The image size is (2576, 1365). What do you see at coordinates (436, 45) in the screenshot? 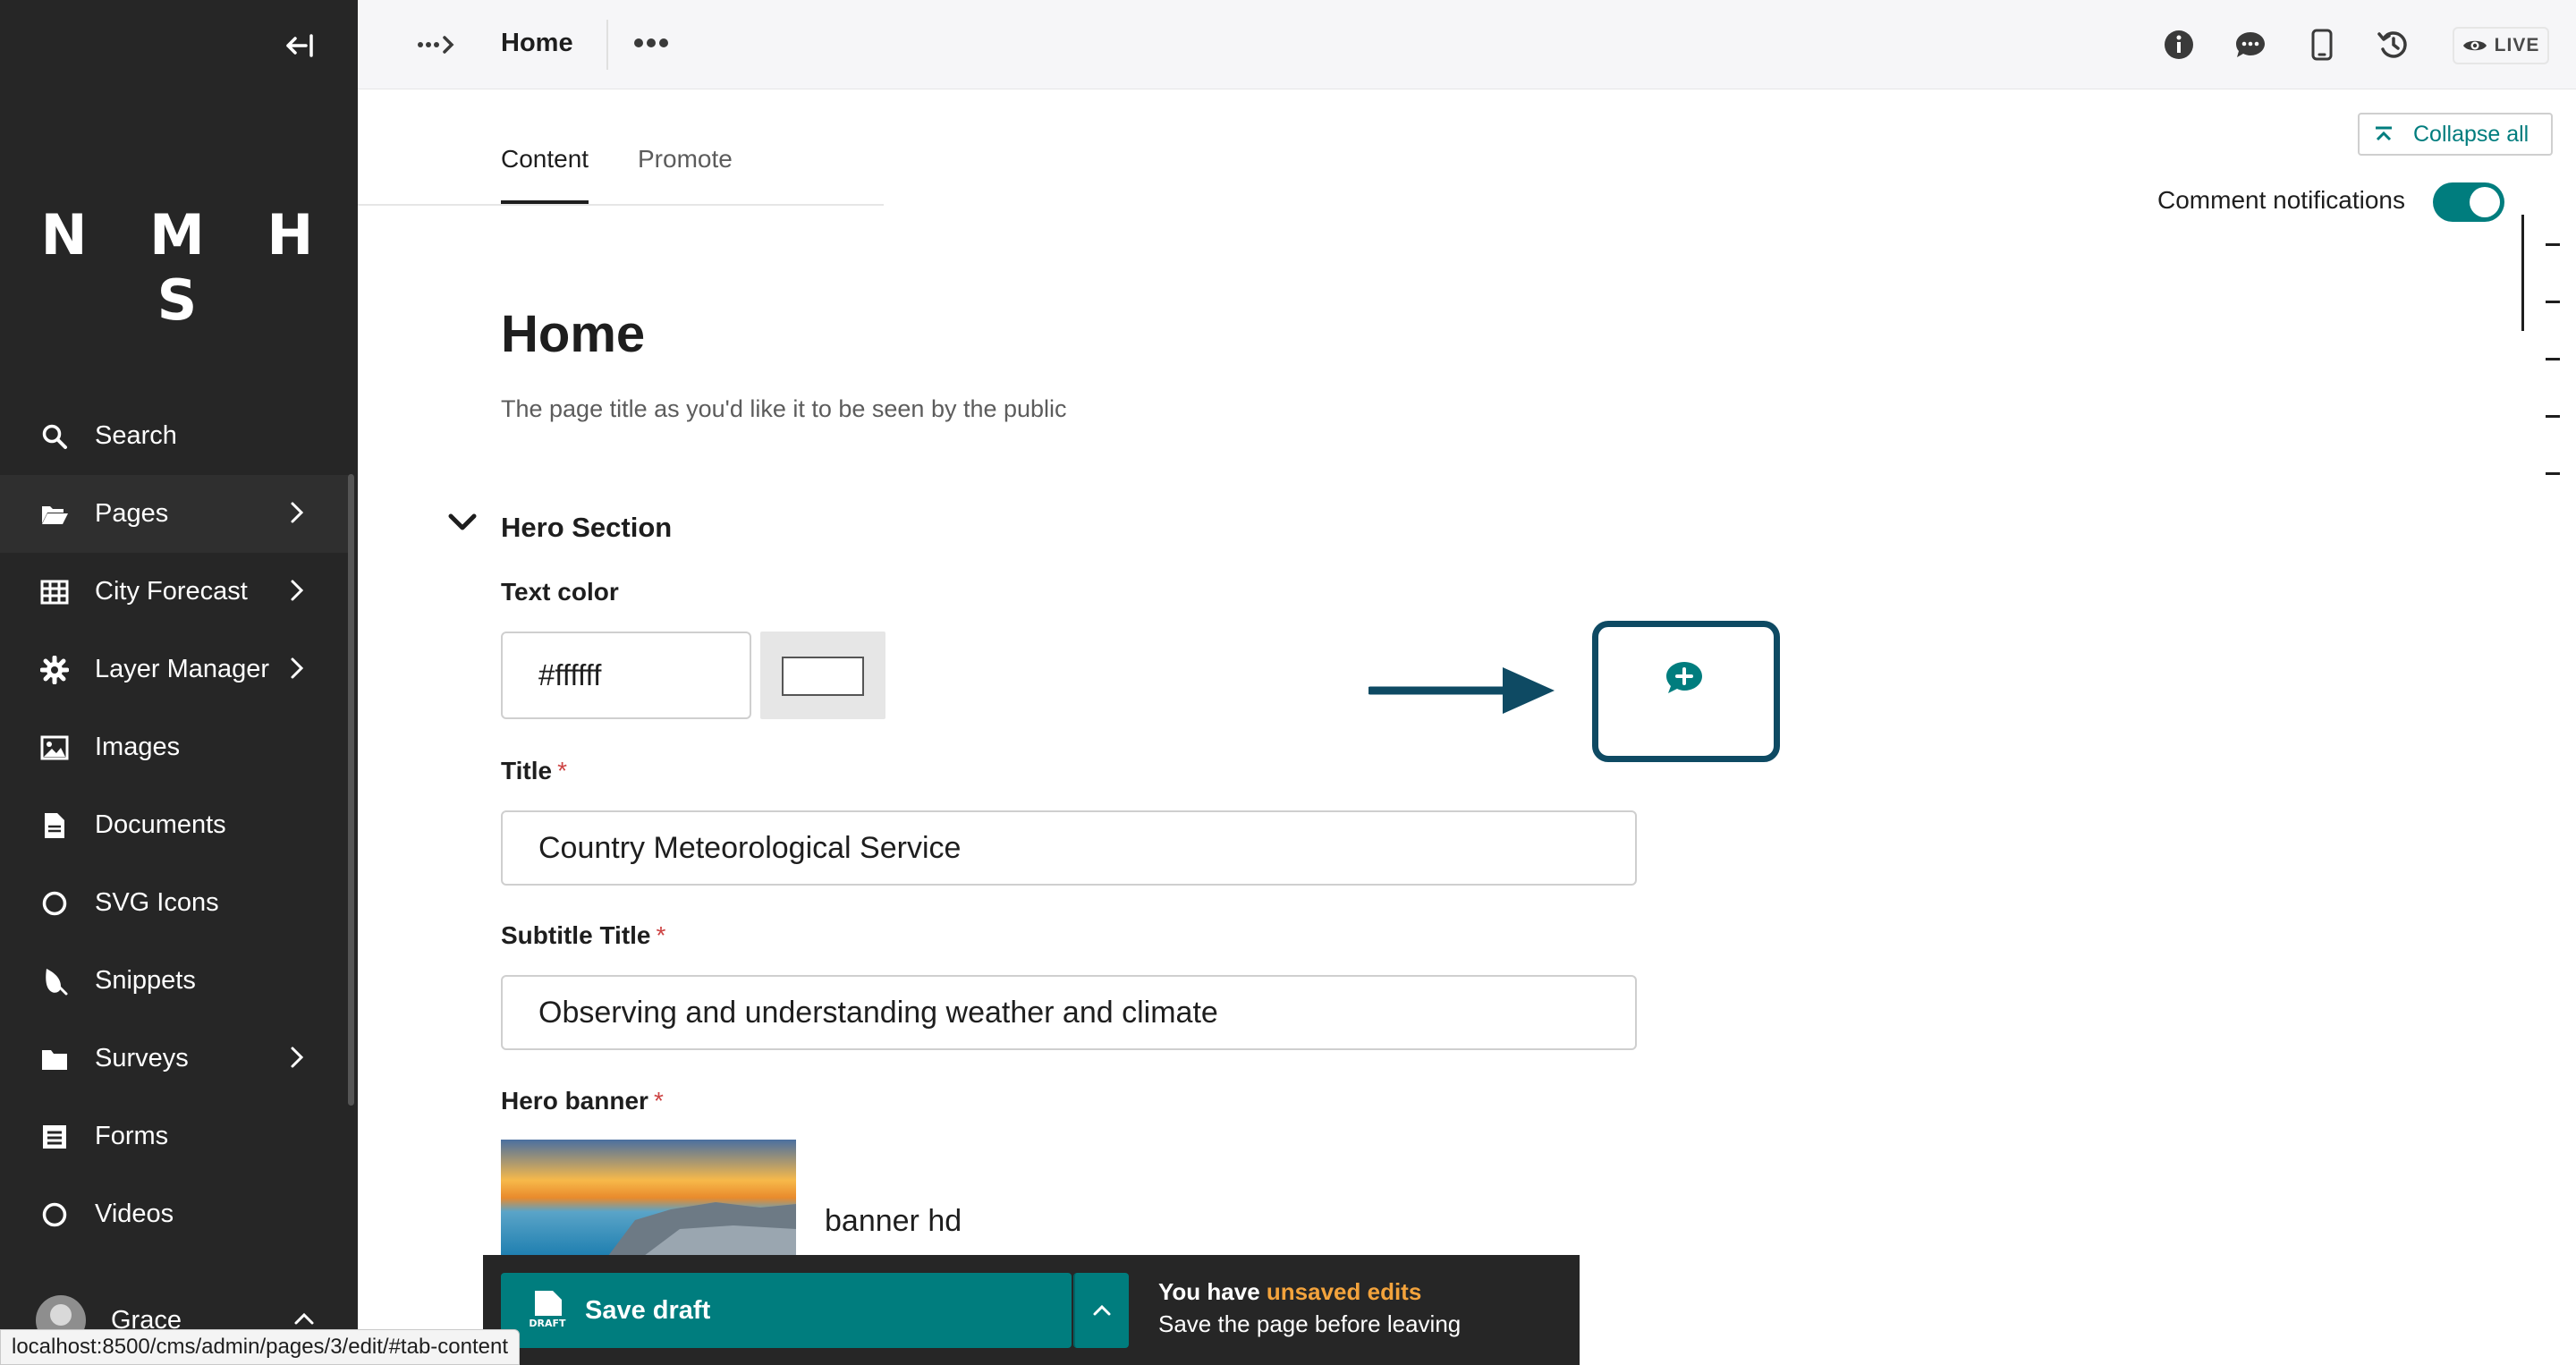
I see `breadcrumb-toggle-button` at bounding box center [436, 45].